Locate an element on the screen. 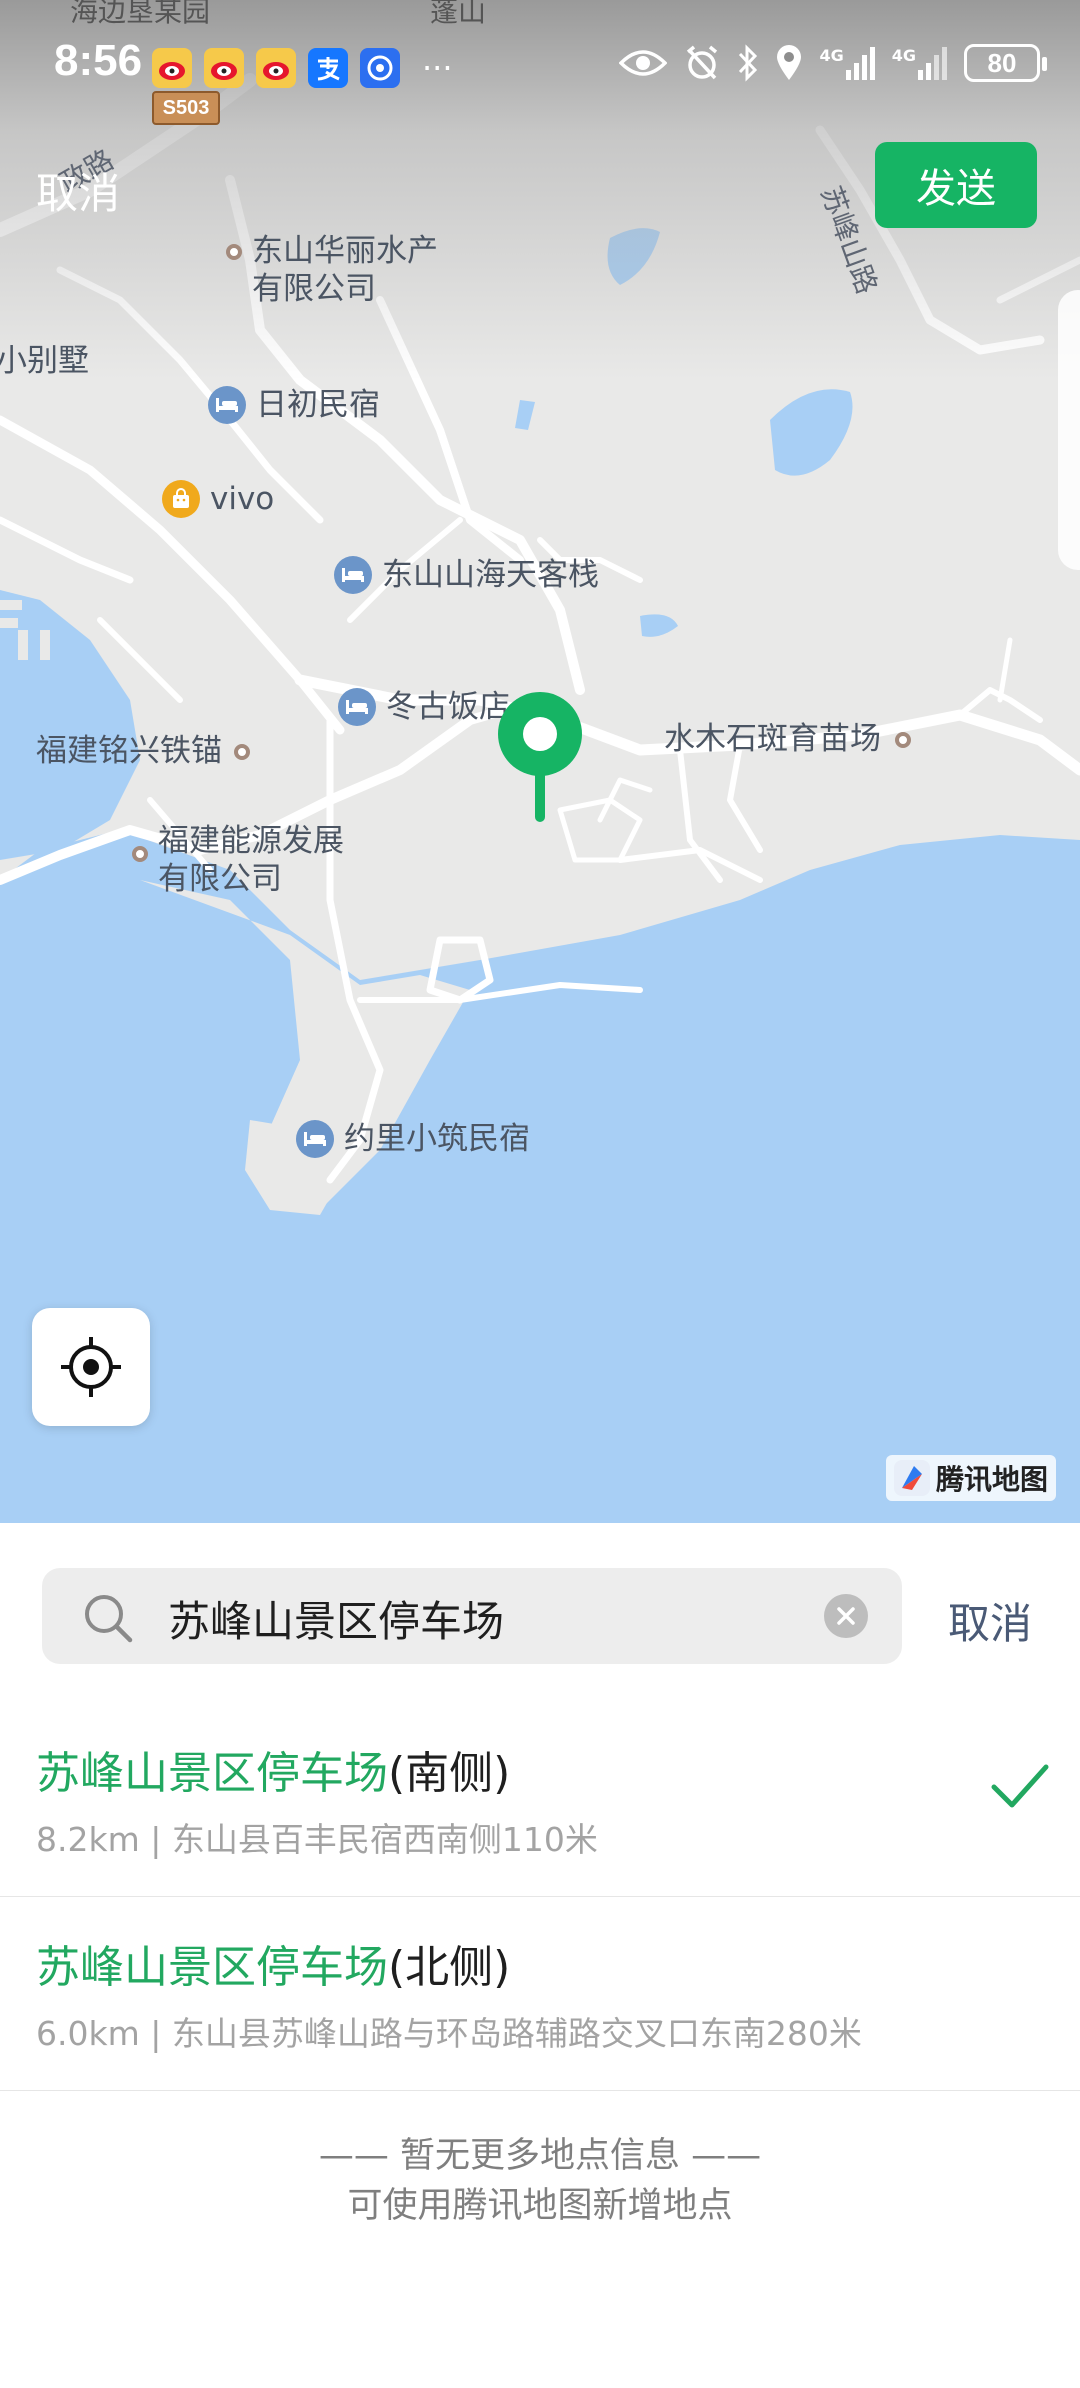 The height and width of the screenshot is (2388, 1080). checkmark-icon is located at coordinates (1020, 1786).